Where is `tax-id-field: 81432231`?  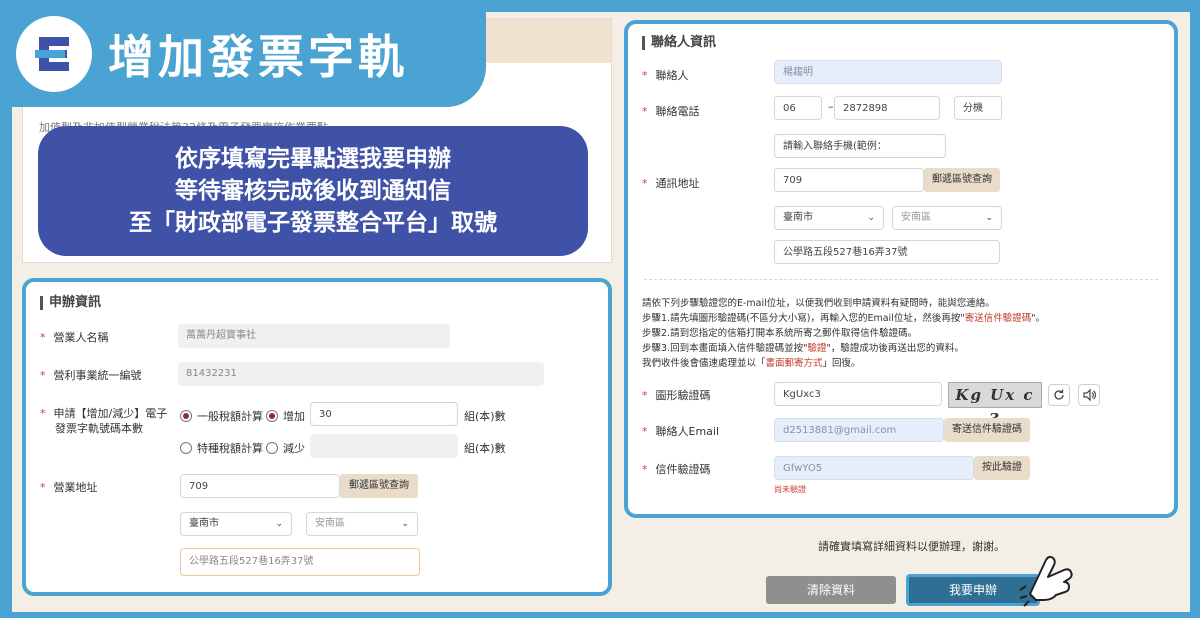 tax-id-field: 81432231 is located at coordinates (361, 374).